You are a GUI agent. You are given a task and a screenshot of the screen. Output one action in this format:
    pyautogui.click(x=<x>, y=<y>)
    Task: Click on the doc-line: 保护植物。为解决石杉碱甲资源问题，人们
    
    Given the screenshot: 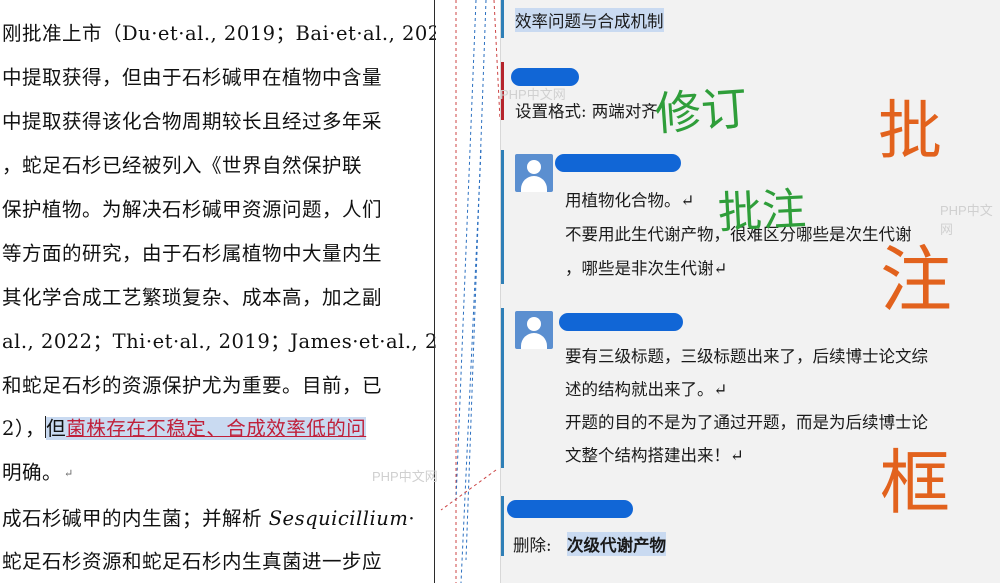 What is the action you would take?
    pyautogui.click(x=192, y=209)
    